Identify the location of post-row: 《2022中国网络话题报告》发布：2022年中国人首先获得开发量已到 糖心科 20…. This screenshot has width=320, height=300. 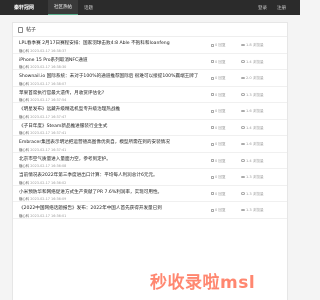
(150, 210).